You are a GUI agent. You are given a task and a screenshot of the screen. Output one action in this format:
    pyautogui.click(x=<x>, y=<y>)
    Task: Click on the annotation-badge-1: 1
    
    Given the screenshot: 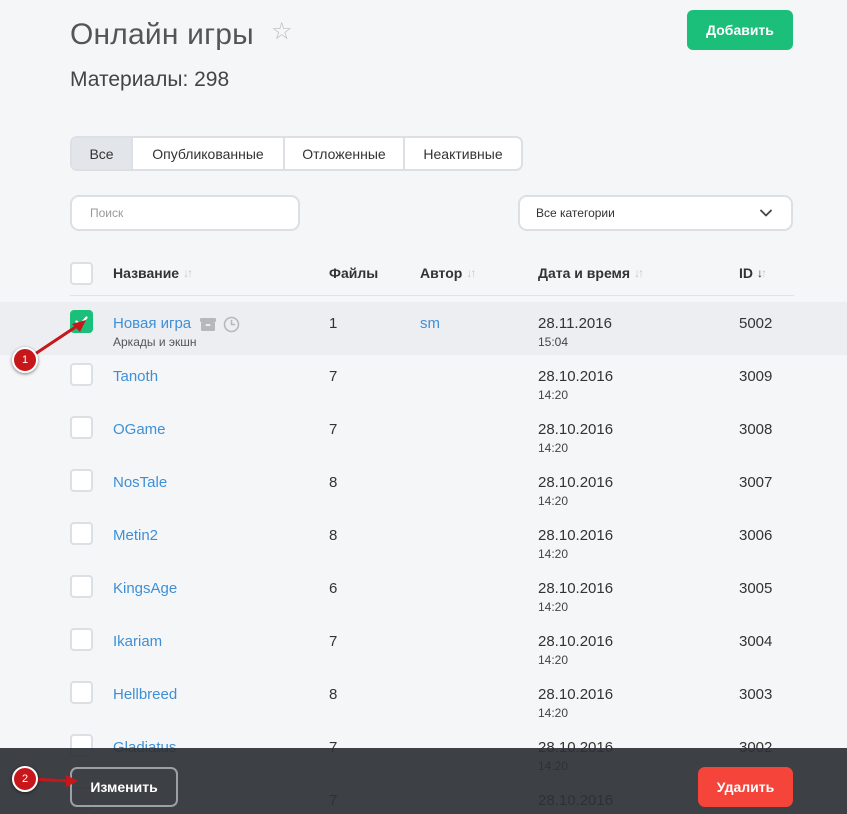 What is the action you would take?
    pyautogui.click(x=25, y=360)
    